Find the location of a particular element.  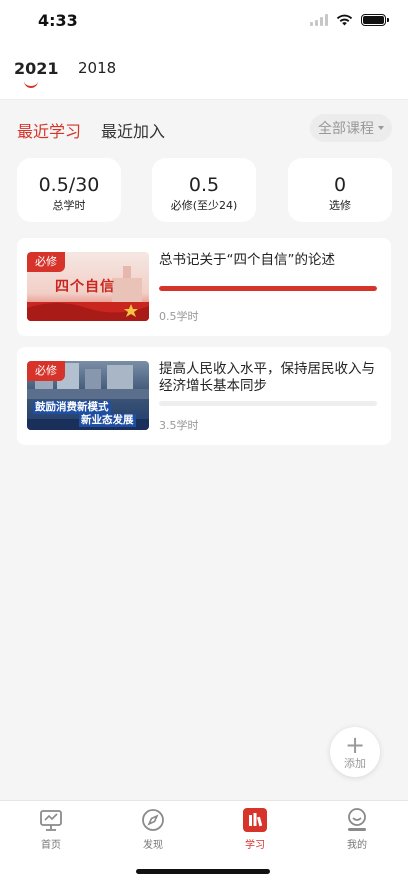

add-button-label: 添加 is located at coordinates (355, 763).